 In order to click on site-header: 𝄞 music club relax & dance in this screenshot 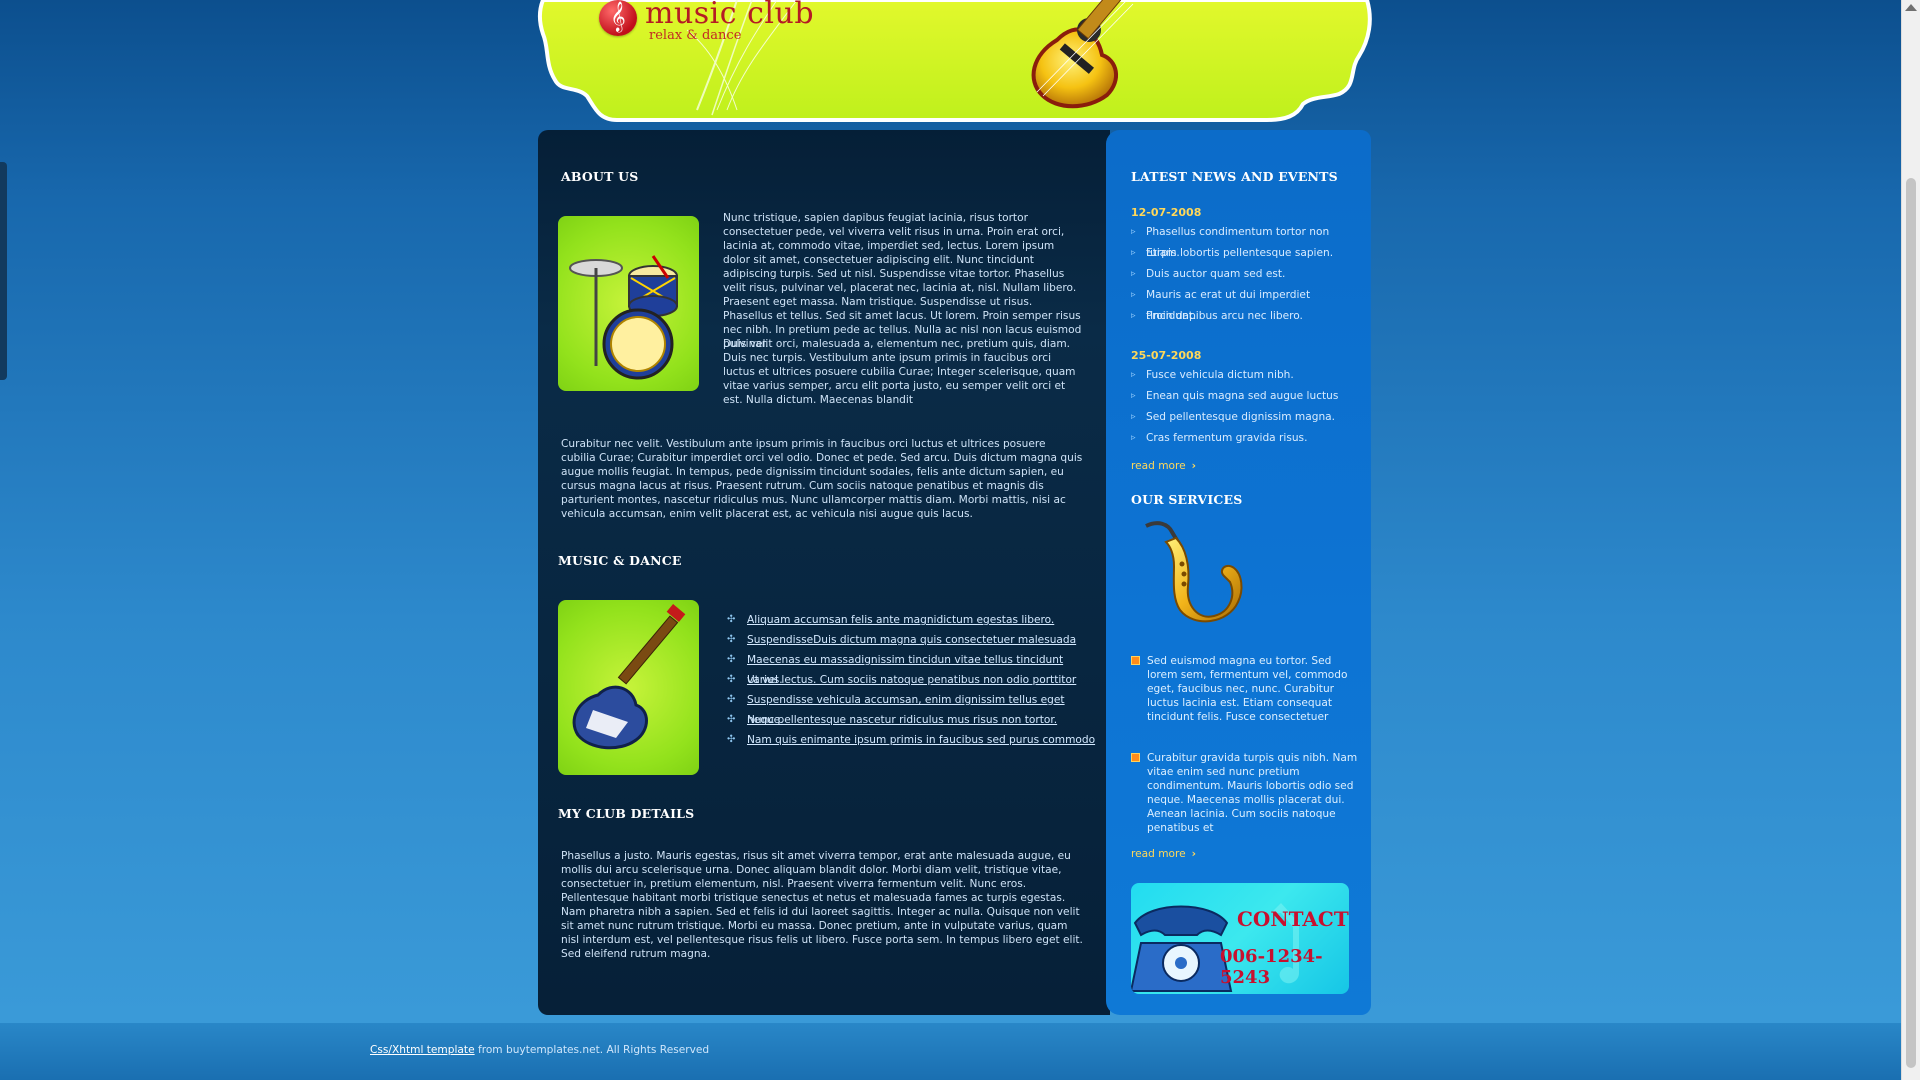, I will do `click(955, 61)`.